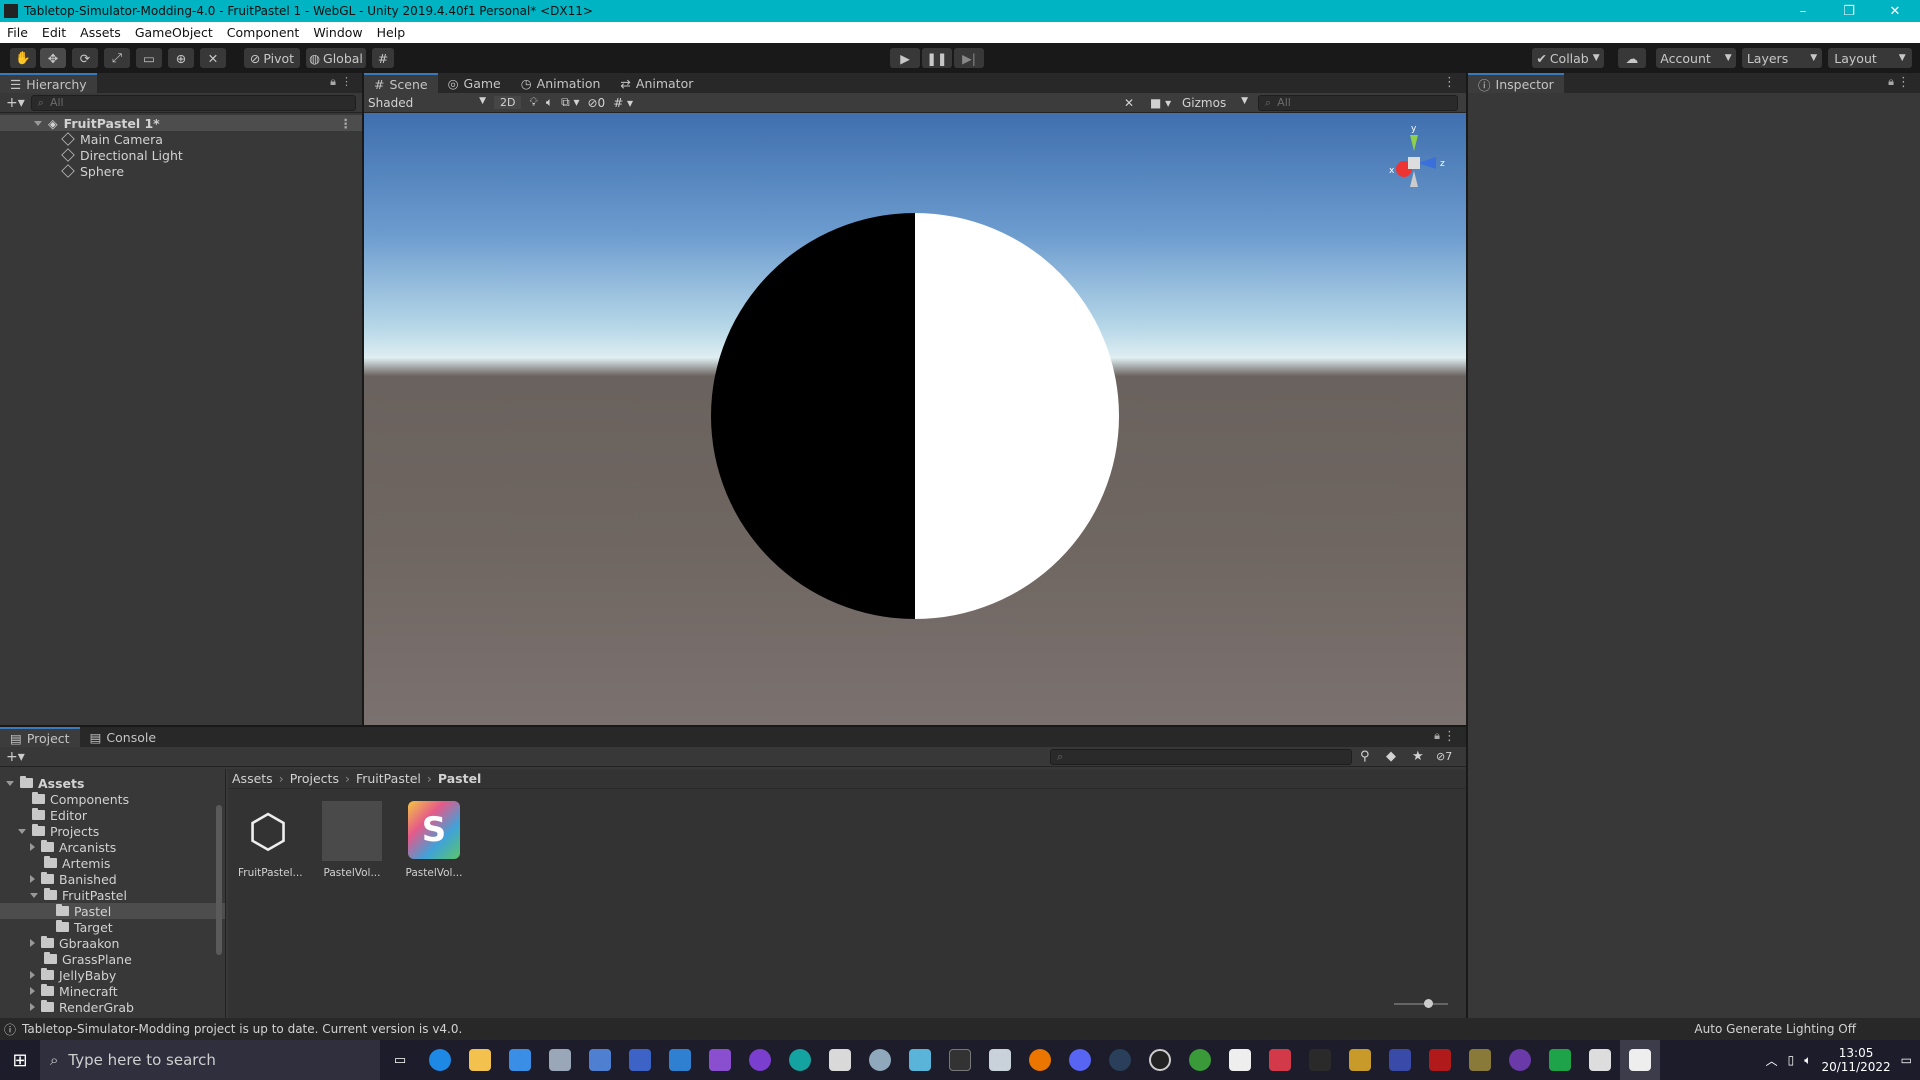 This screenshot has height=1080, width=1920. Describe the element at coordinates (181, 123) in the screenshot. I see `scene-root-row: ◈ FruitPastel 1* ⋮` at that location.